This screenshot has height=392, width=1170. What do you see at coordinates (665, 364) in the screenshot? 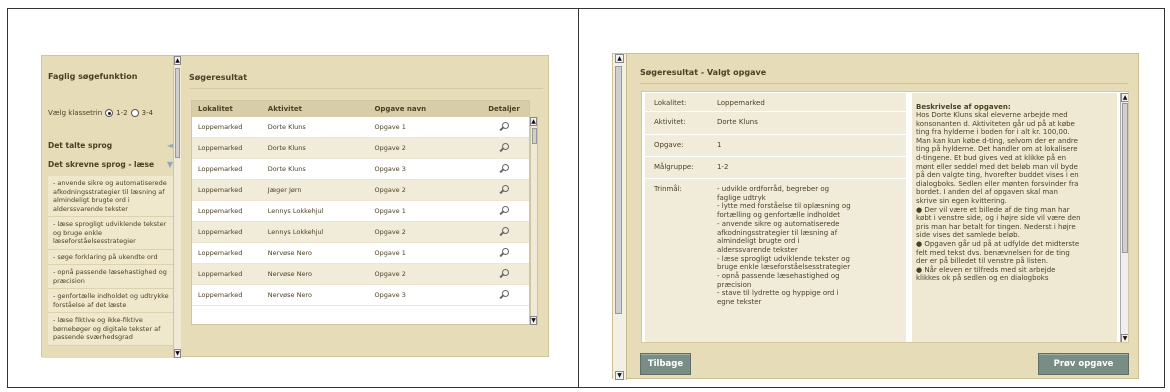
I see `back-button: Tilbage` at bounding box center [665, 364].